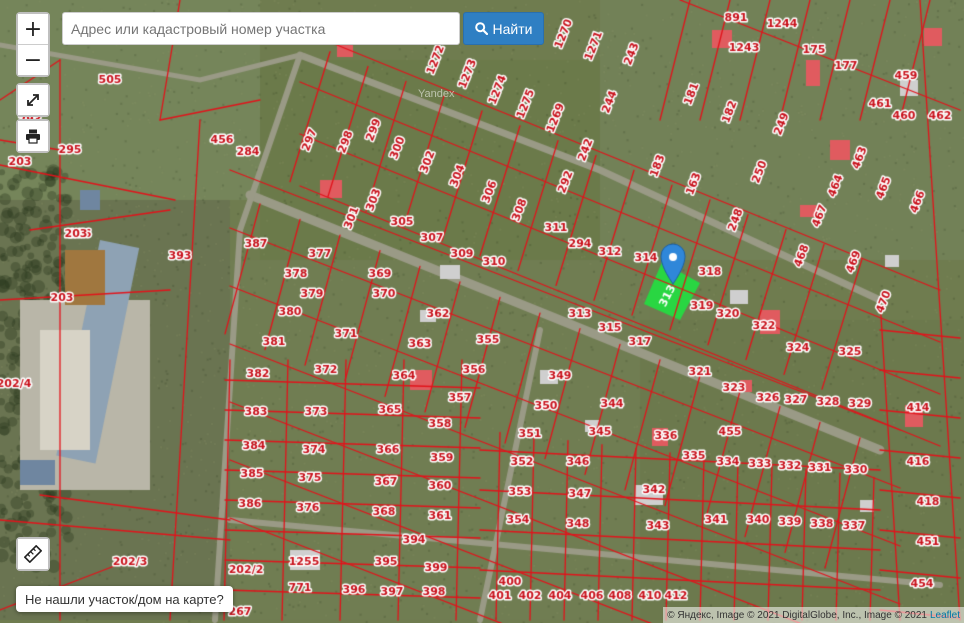  I want to click on measure-control, so click(33, 554).